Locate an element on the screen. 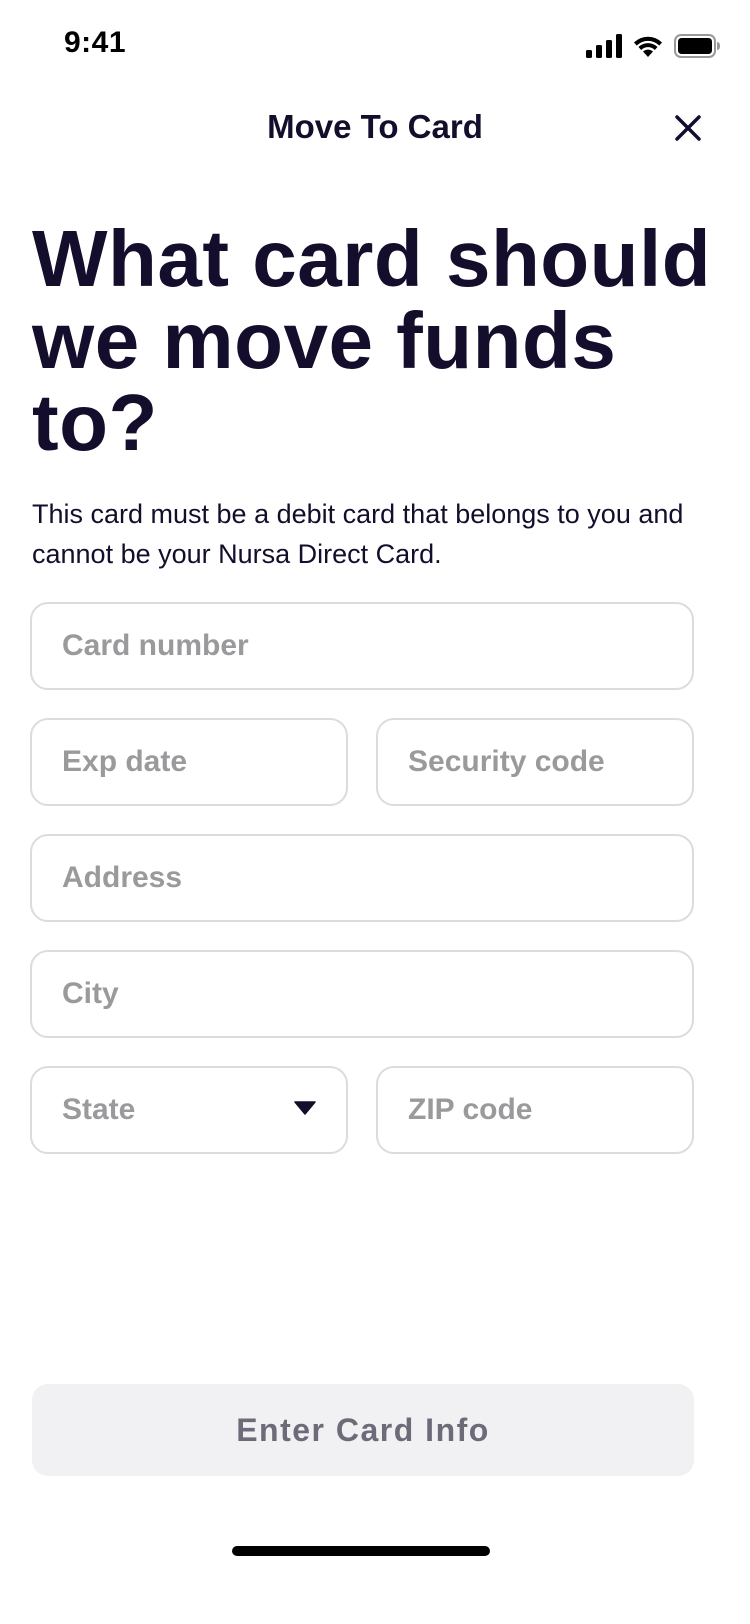 The width and height of the screenshot is (750, 1624). status-time: 9:41 is located at coordinates (95, 42).